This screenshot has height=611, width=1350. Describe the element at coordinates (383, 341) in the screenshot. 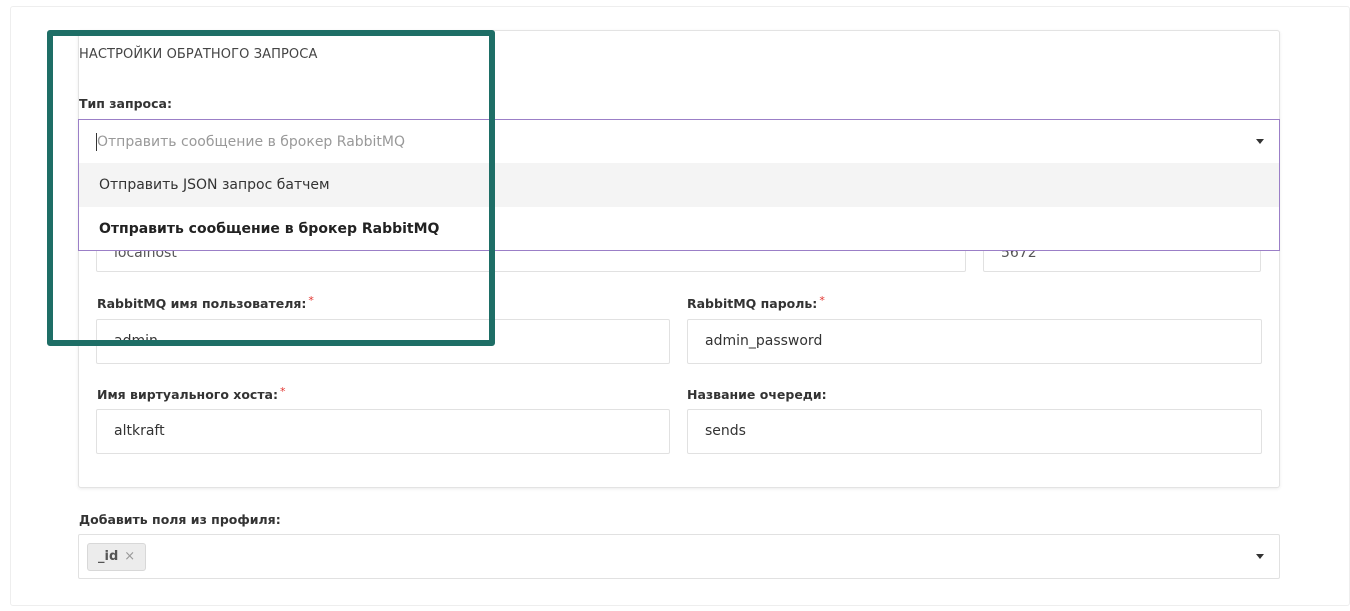

I see `rabbitmq-username-input: admin` at that location.